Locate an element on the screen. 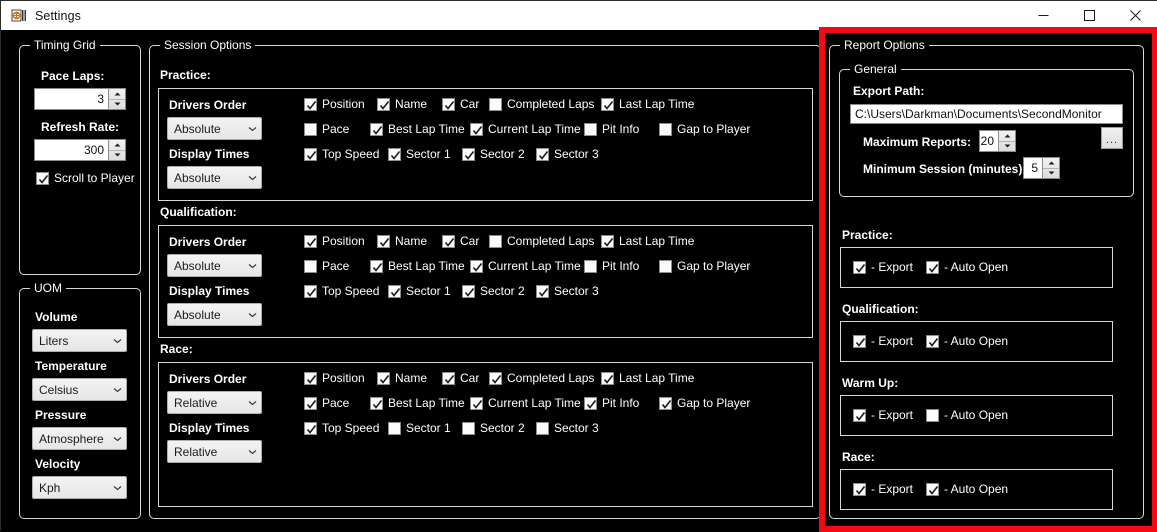  refresh-rate-spin-buttons is located at coordinates (116, 150).